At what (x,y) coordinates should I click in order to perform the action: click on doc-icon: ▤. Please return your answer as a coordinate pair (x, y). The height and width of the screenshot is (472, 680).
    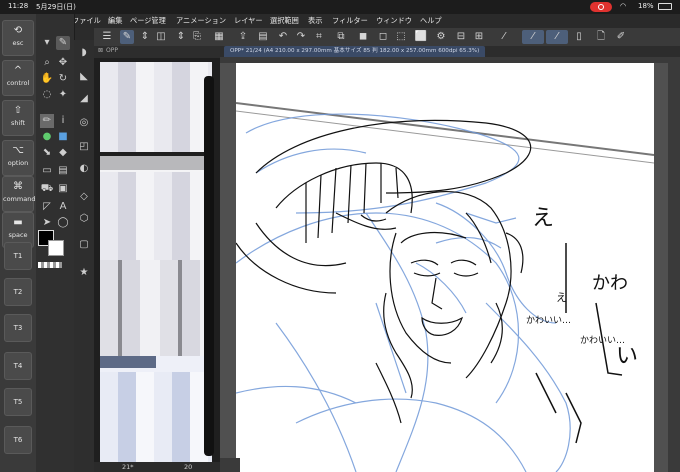
    Looking at the image, I should click on (263, 37).